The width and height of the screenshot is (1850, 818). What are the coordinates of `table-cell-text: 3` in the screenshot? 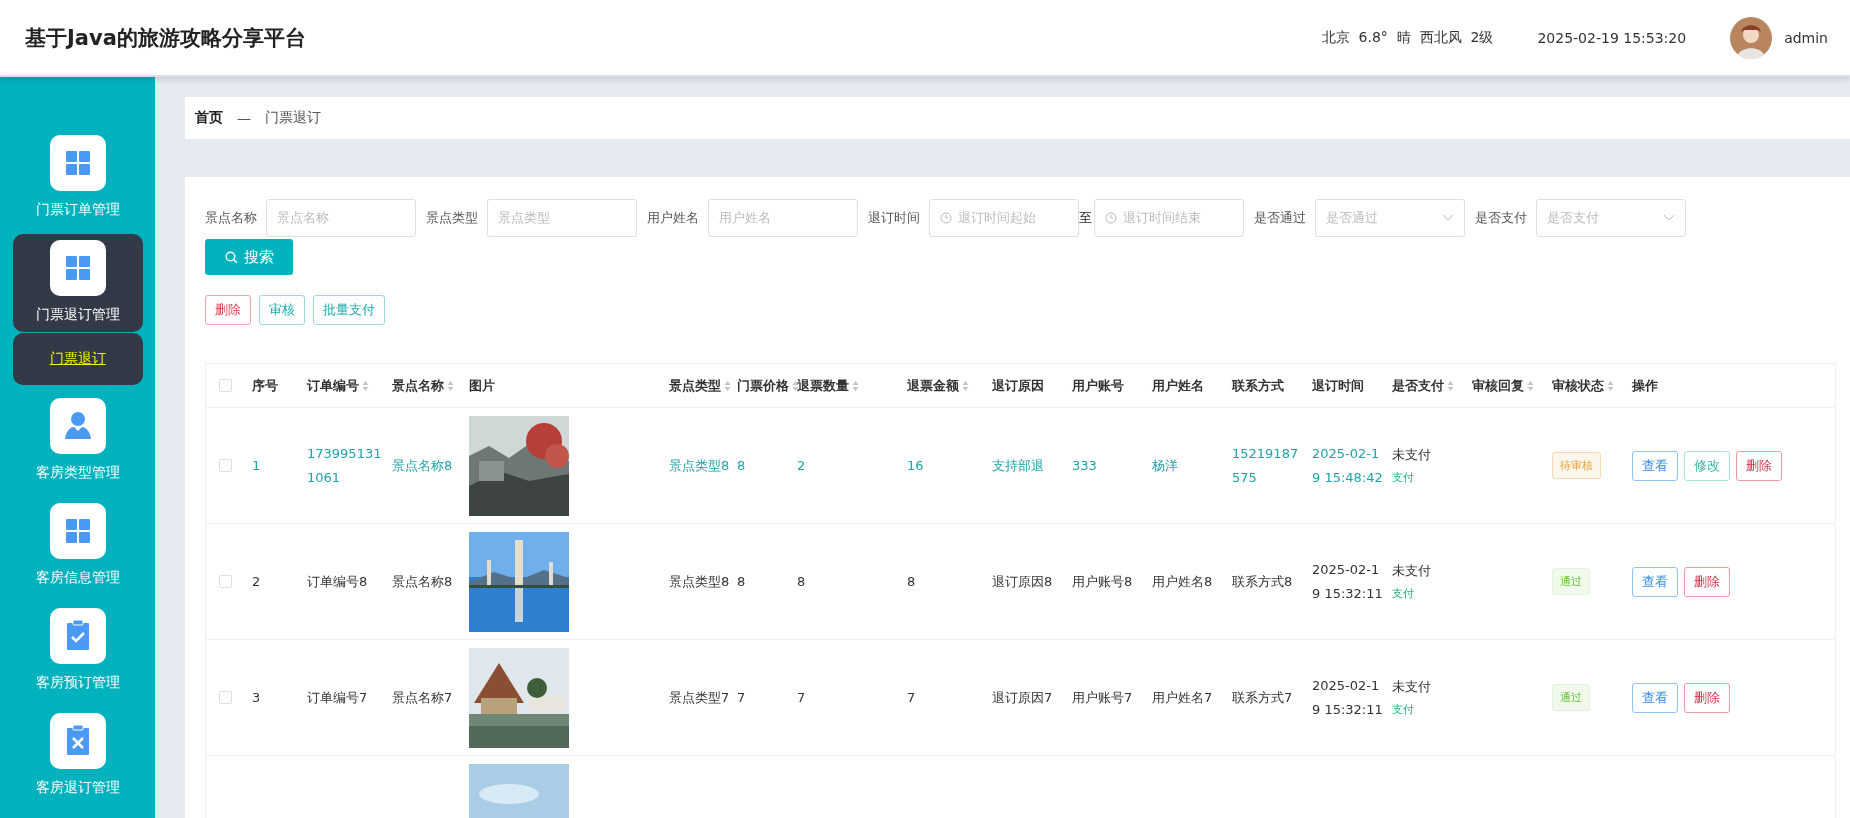 It's located at (256, 697).